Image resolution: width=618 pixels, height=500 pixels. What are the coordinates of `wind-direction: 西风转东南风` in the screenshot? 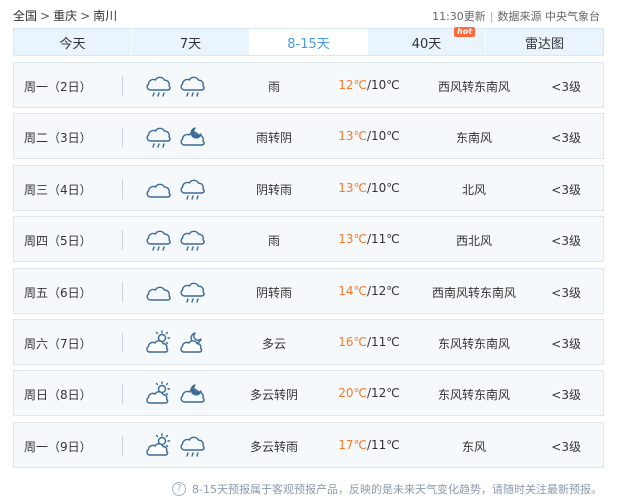 It's located at (473, 87).